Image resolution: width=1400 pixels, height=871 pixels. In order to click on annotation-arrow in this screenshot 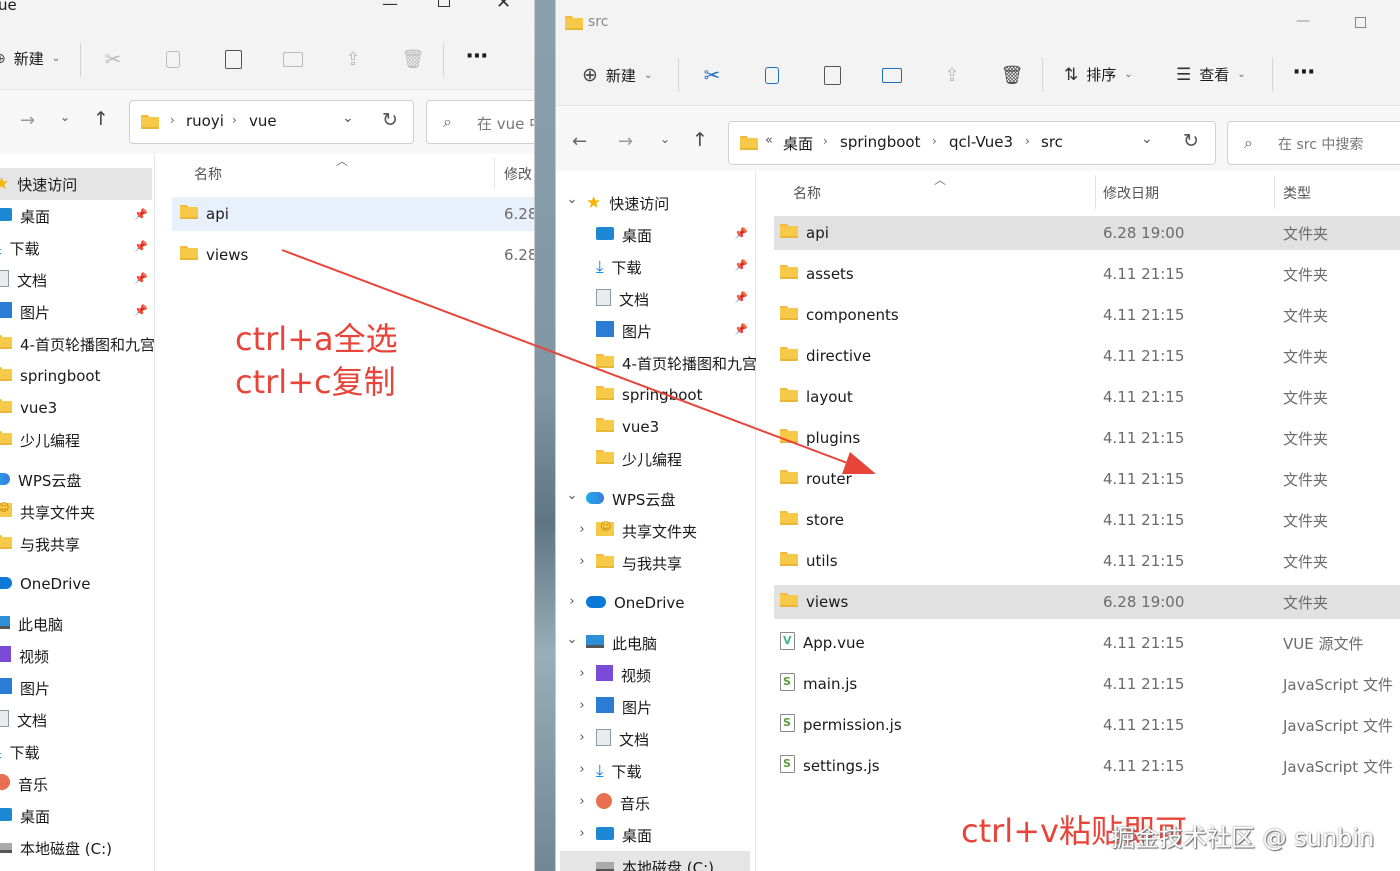, I will do `click(578, 361)`.